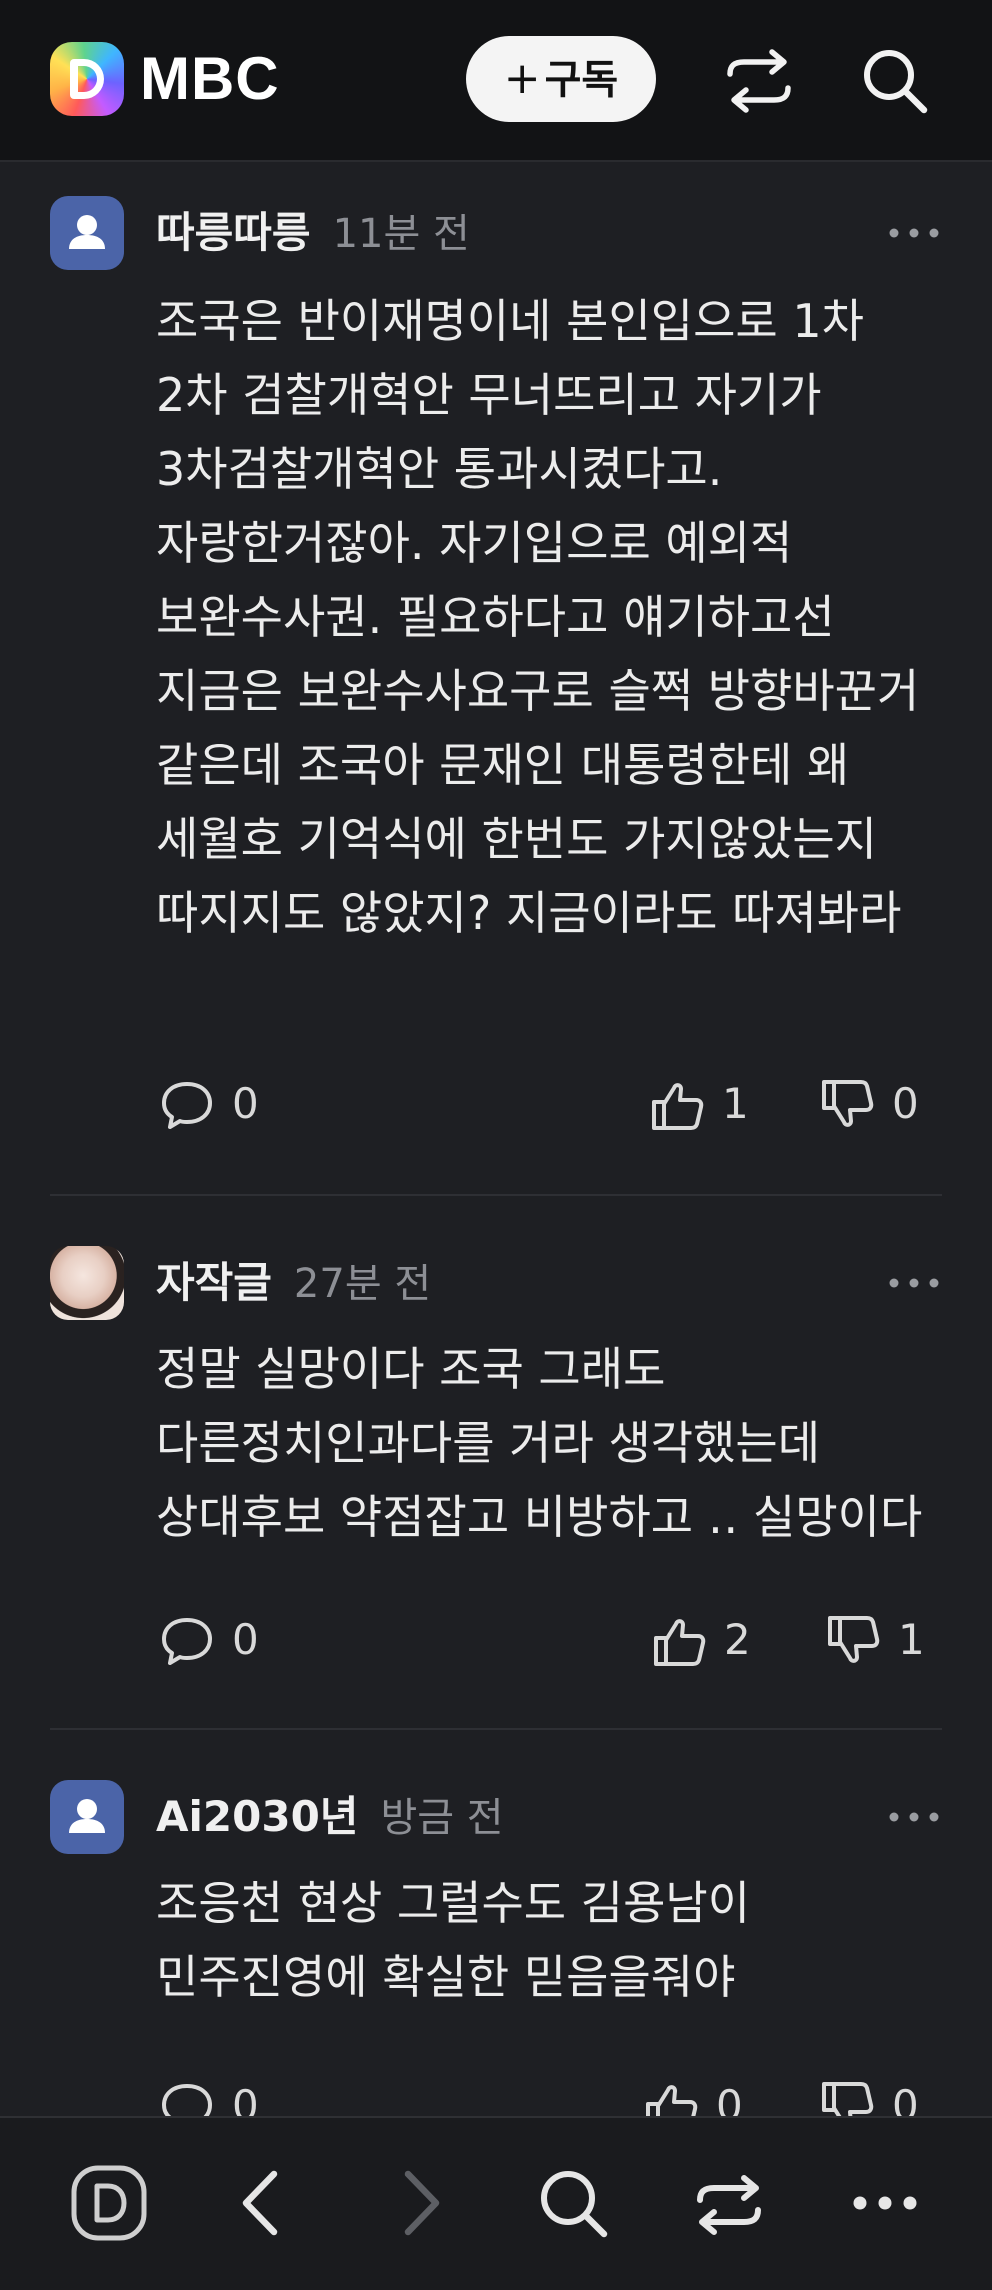 This screenshot has width=992, height=2290. Describe the element at coordinates (911, 1639) in the screenshot. I see `dislike-count: 1` at that location.